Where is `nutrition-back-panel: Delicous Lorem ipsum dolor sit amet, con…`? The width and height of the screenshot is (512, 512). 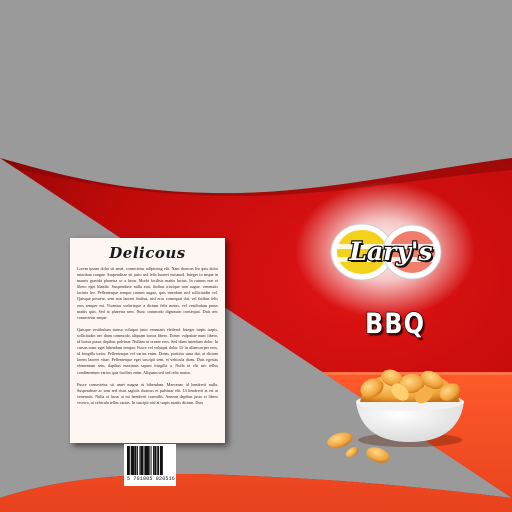
nutrition-back-panel: Delicous Lorem ipsum dolor sit amet, con… is located at coordinates (147, 340).